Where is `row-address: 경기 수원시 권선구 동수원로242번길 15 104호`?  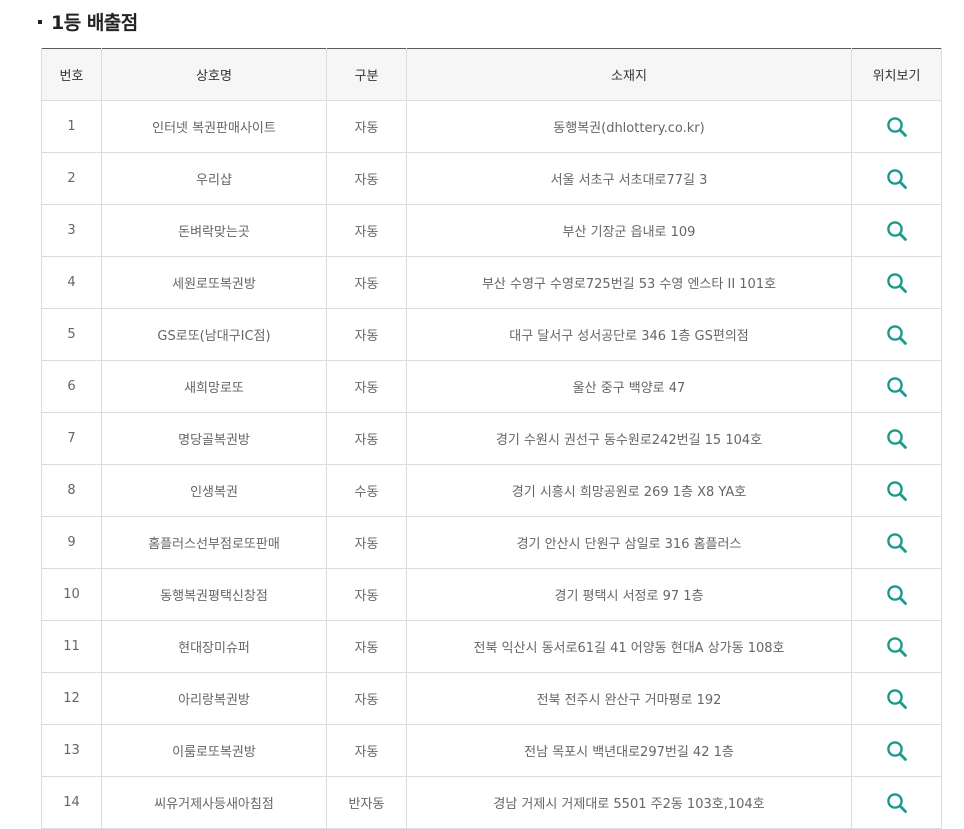
row-address: 경기 수원시 권선구 동수원로242번길 15 104호 is located at coordinates (629, 438).